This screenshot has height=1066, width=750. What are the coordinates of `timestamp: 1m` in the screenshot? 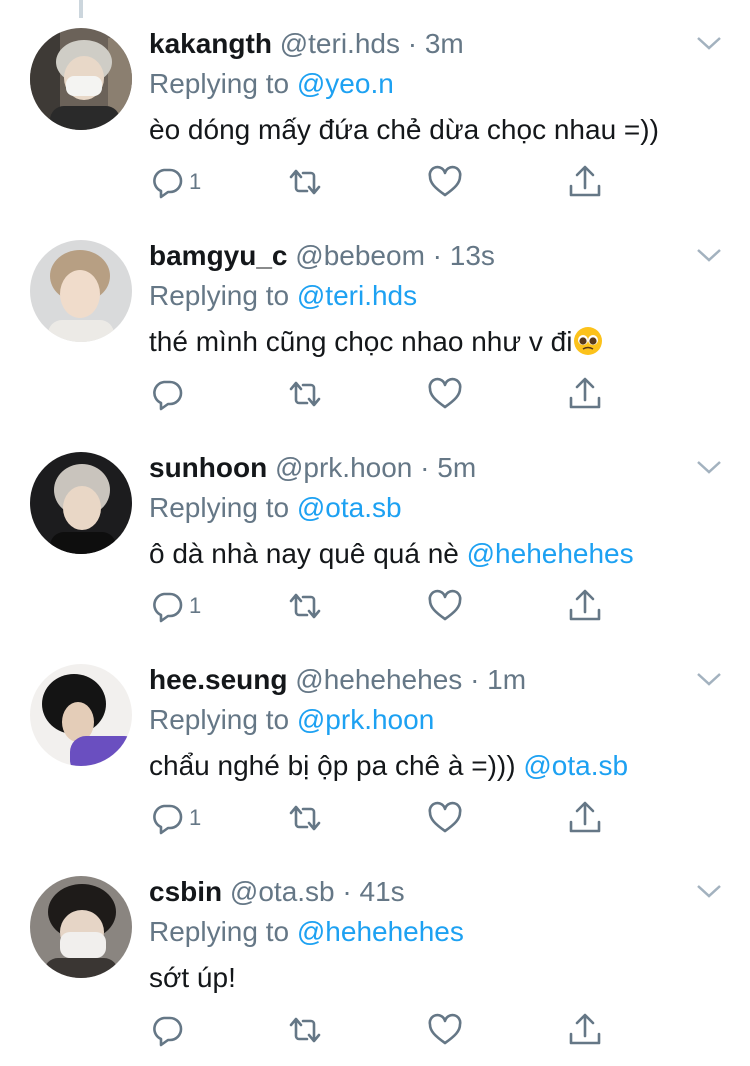 It's located at (506, 679).